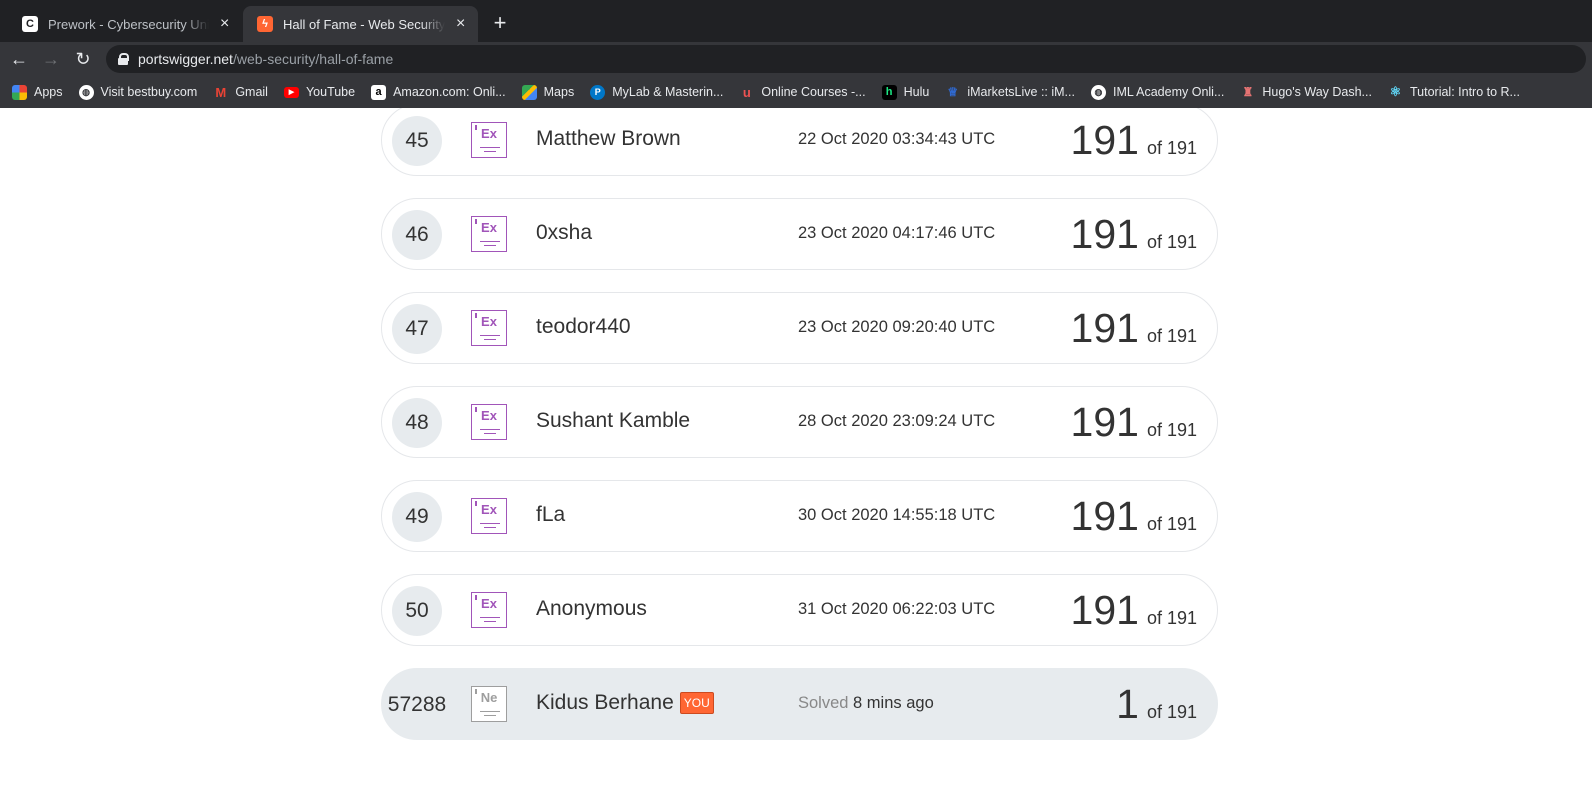 The height and width of the screenshot is (799, 1592). I want to click on completion-date: 30 Oct 2020 14:55:18 UTC, so click(897, 515).